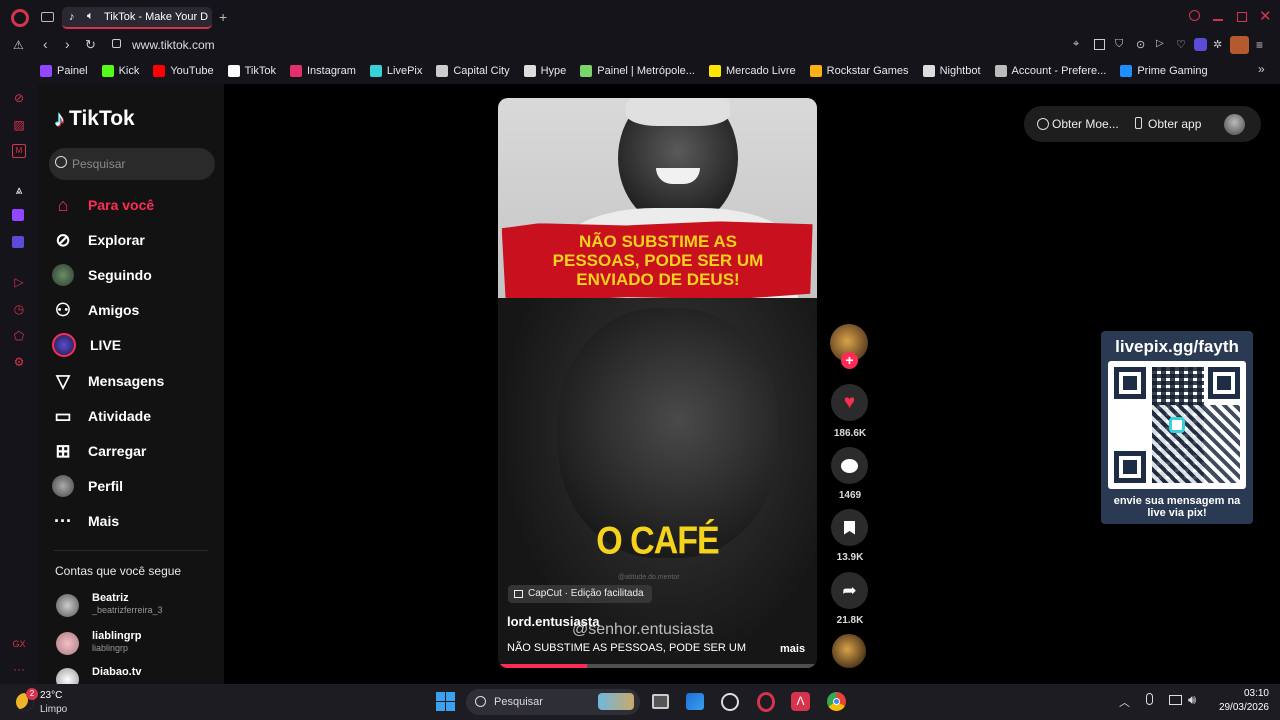 This screenshot has width=1280, height=720. What do you see at coordinates (849, 590) in the screenshot?
I see `share-button: ➦` at bounding box center [849, 590].